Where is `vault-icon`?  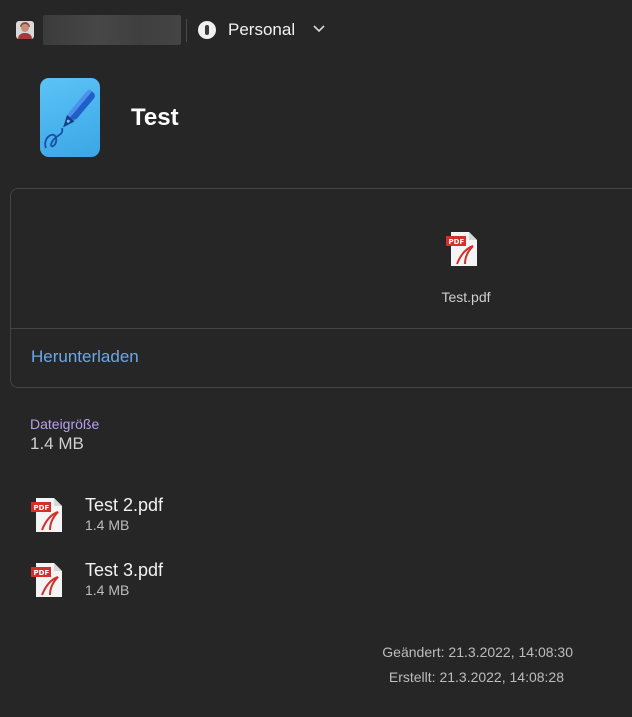 vault-icon is located at coordinates (207, 30).